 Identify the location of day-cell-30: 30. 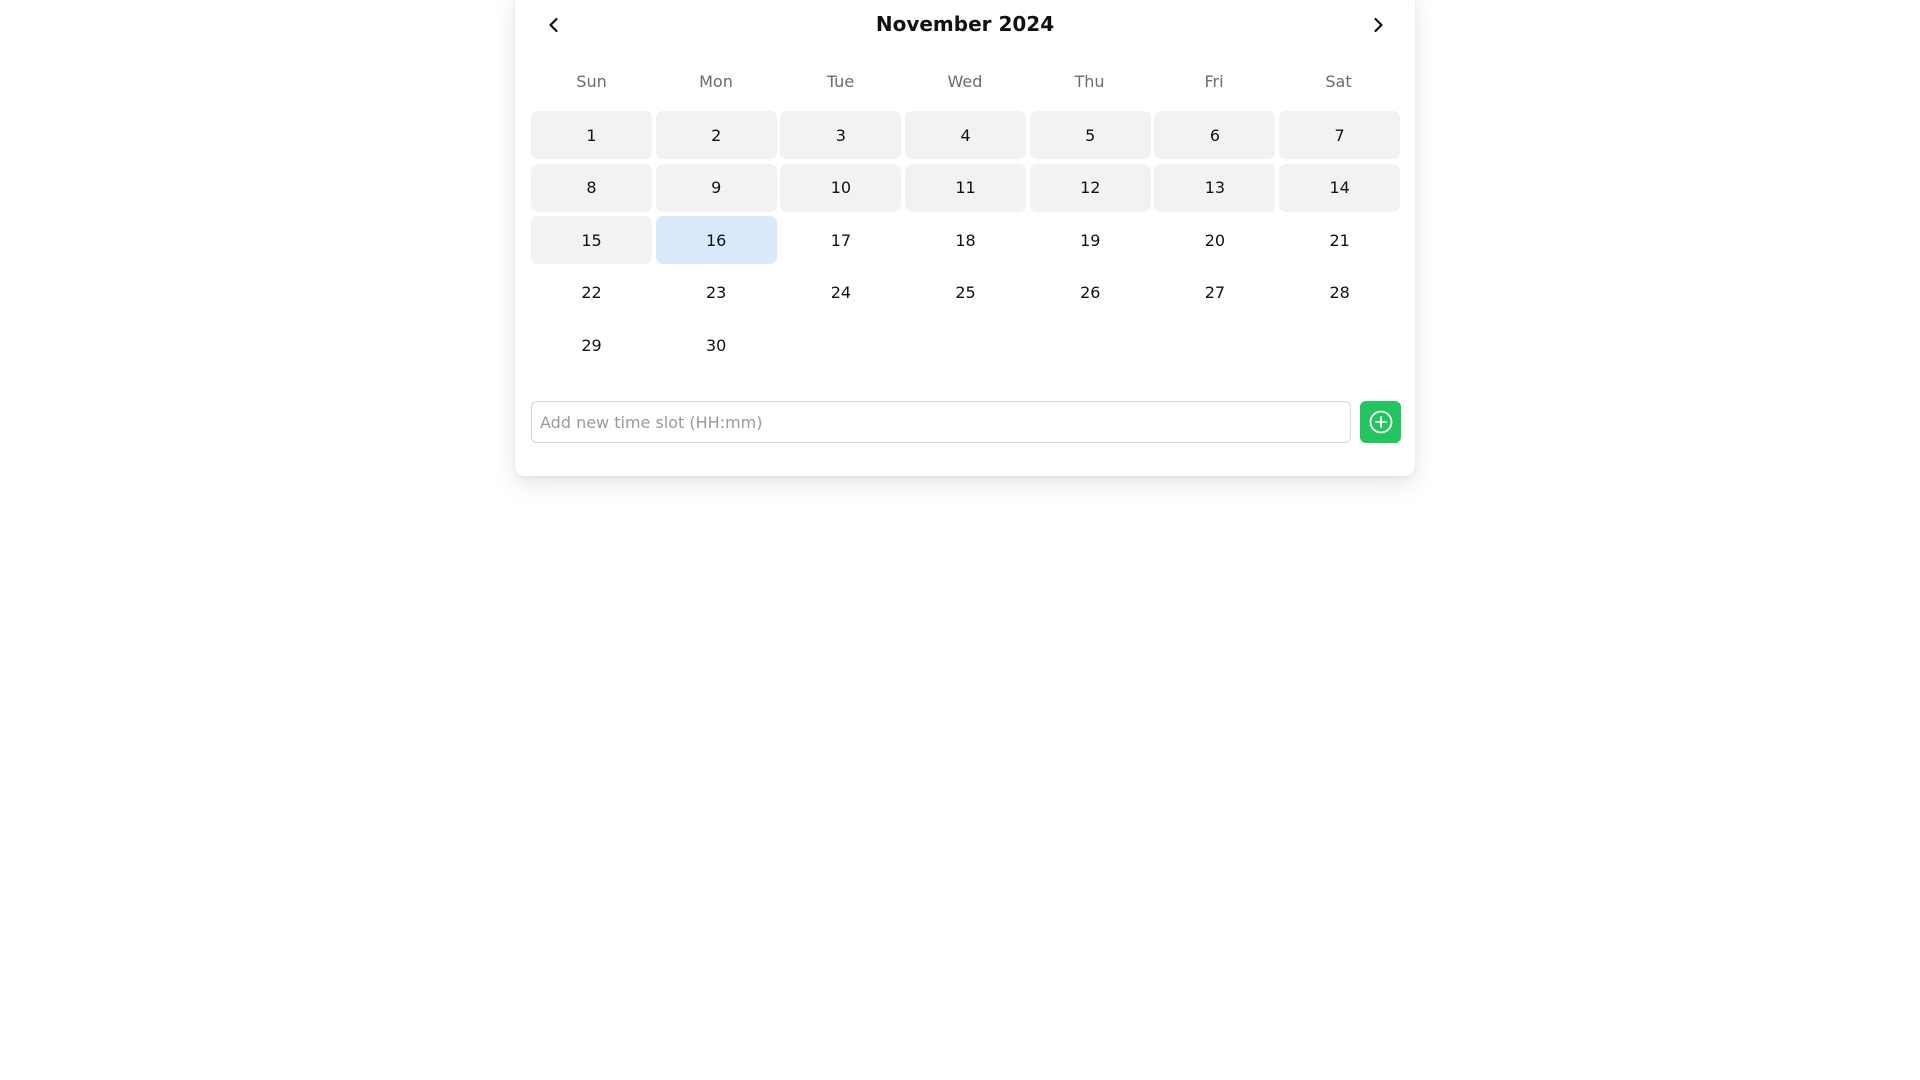
(716, 345).